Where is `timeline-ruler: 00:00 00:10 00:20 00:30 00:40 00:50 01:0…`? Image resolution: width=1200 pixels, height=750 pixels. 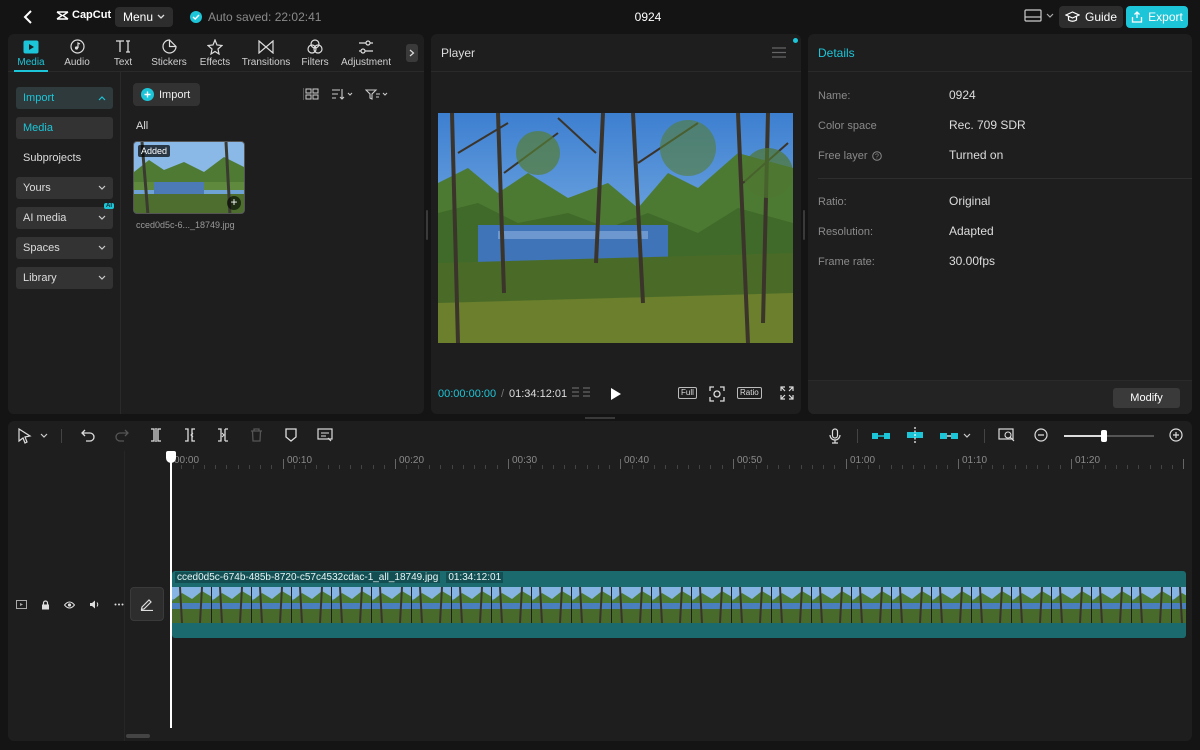 timeline-ruler: 00:00 00:10 00:20 00:30 00:40 00:50 01:0… is located at coordinates (681, 463).